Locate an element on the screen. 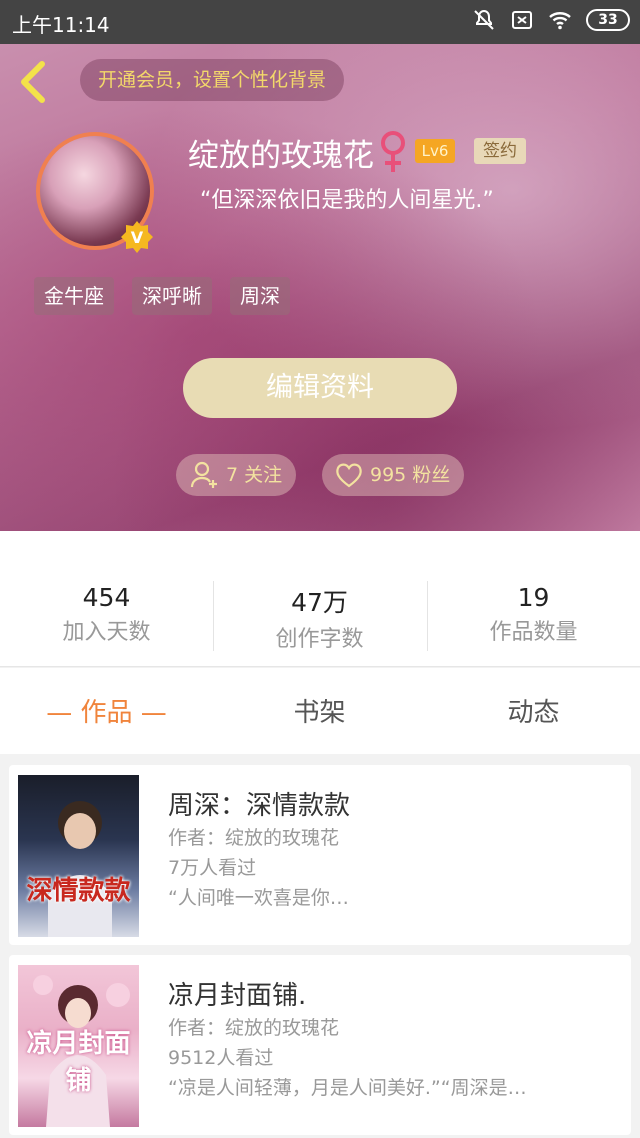 The width and height of the screenshot is (640, 1138). verified-v-badge-icon: V is located at coordinates (137, 237).